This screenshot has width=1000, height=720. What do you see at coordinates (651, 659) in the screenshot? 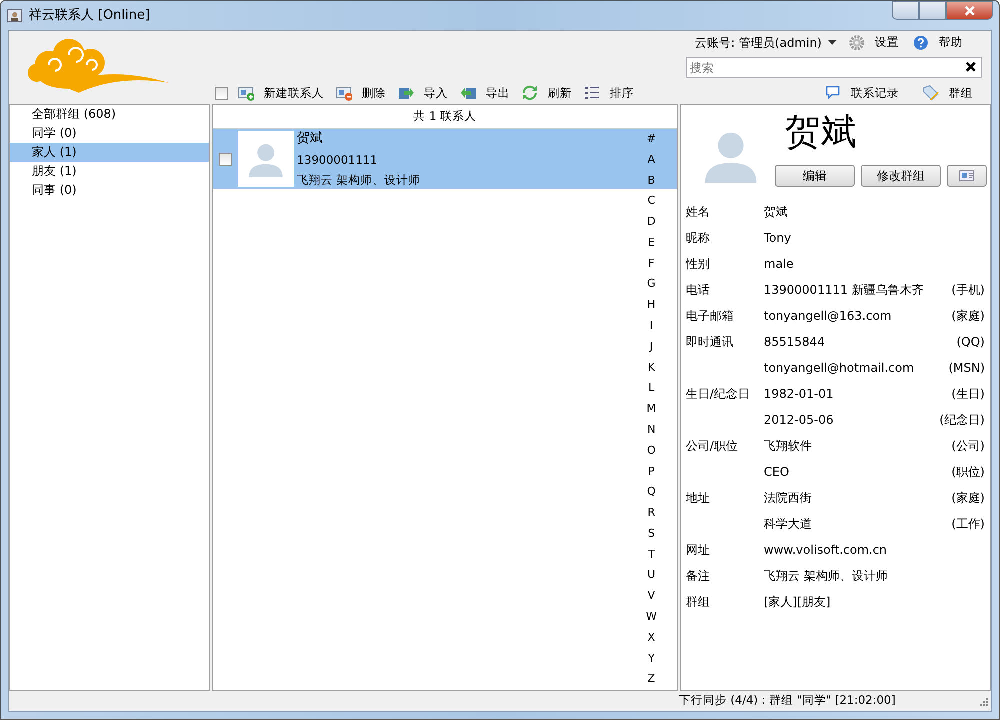
I see `index-letter: Y` at bounding box center [651, 659].